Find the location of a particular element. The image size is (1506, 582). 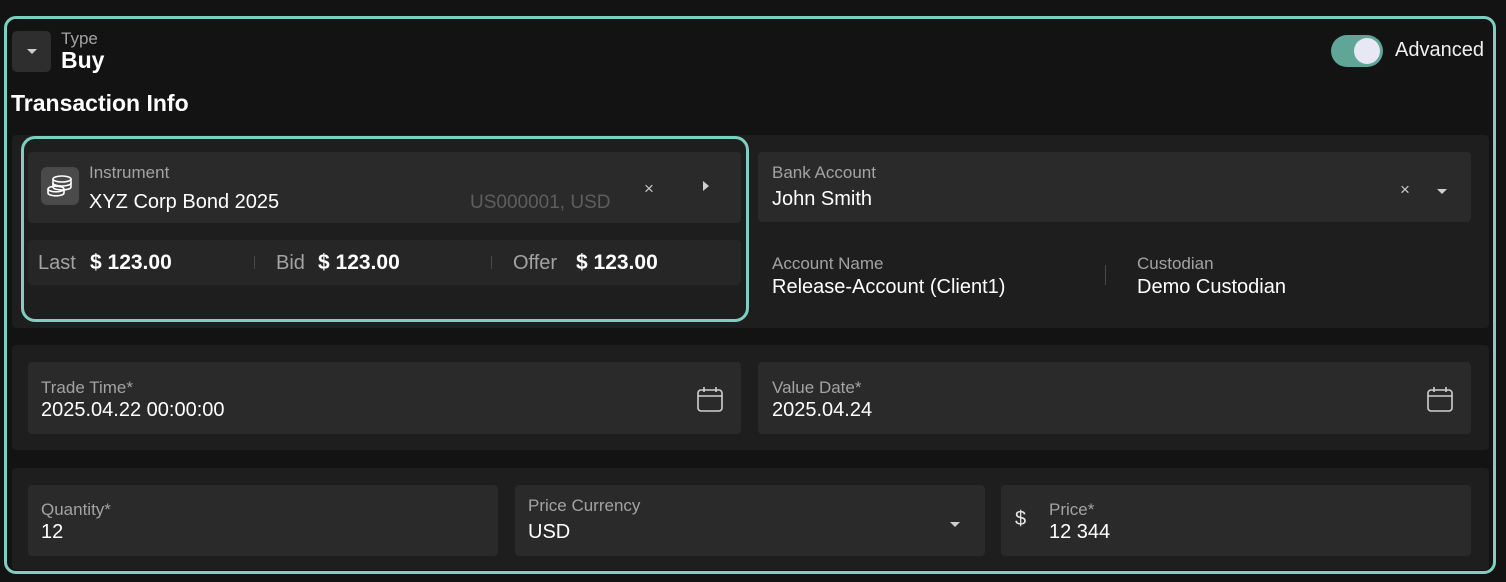

price-currency-value: USD is located at coordinates (549, 532).